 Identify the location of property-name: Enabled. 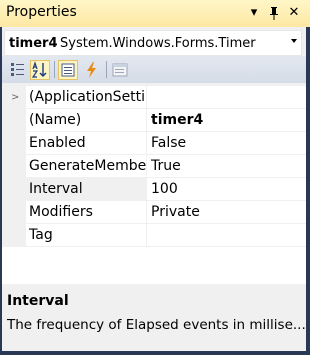
(86, 143).